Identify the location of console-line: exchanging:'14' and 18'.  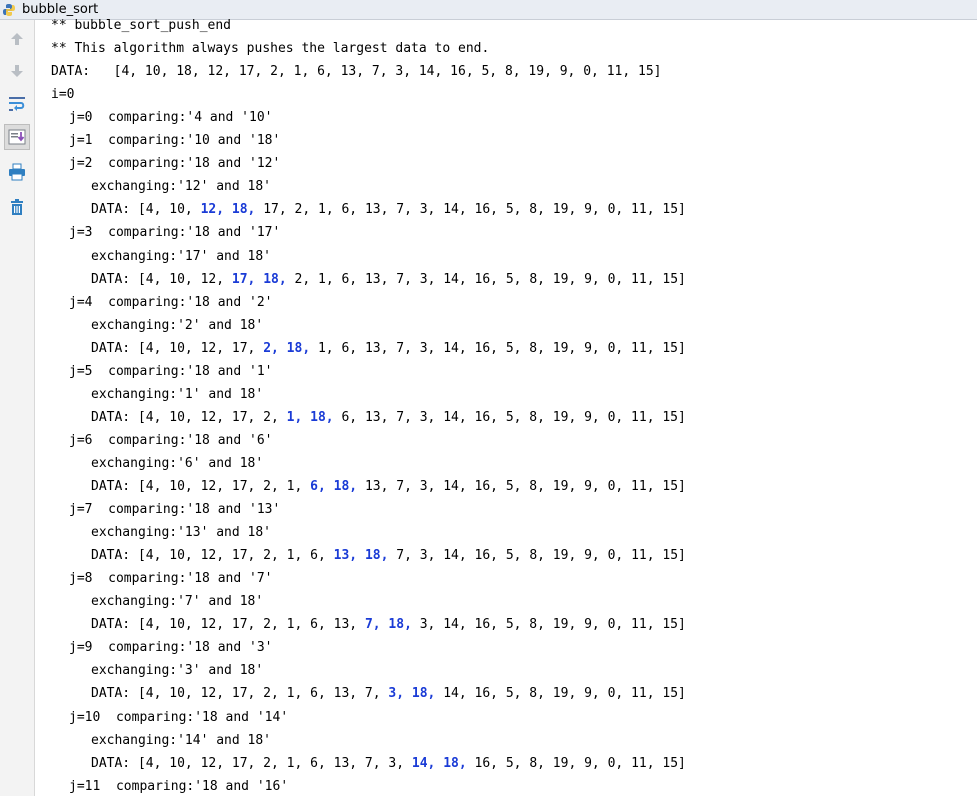
(181, 741).